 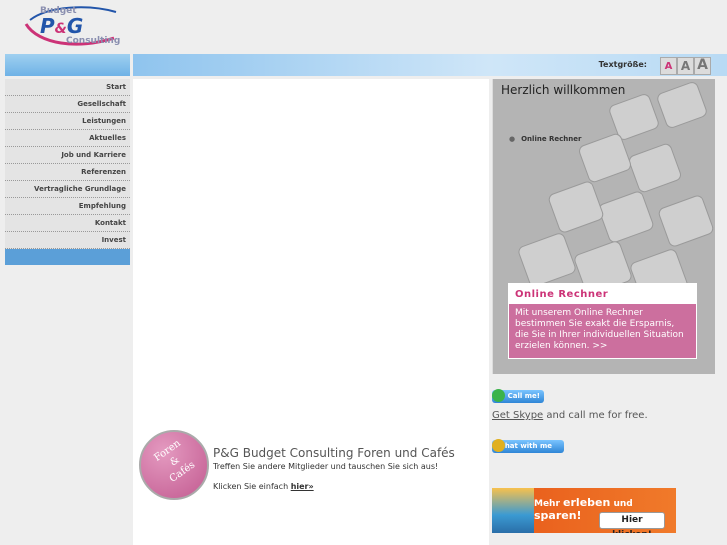 What do you see at coordinates (263, 486) in the screenshot?
I see `foren-click-line: Klicken Sie einfach hier»` at bounding box center [263, 486].